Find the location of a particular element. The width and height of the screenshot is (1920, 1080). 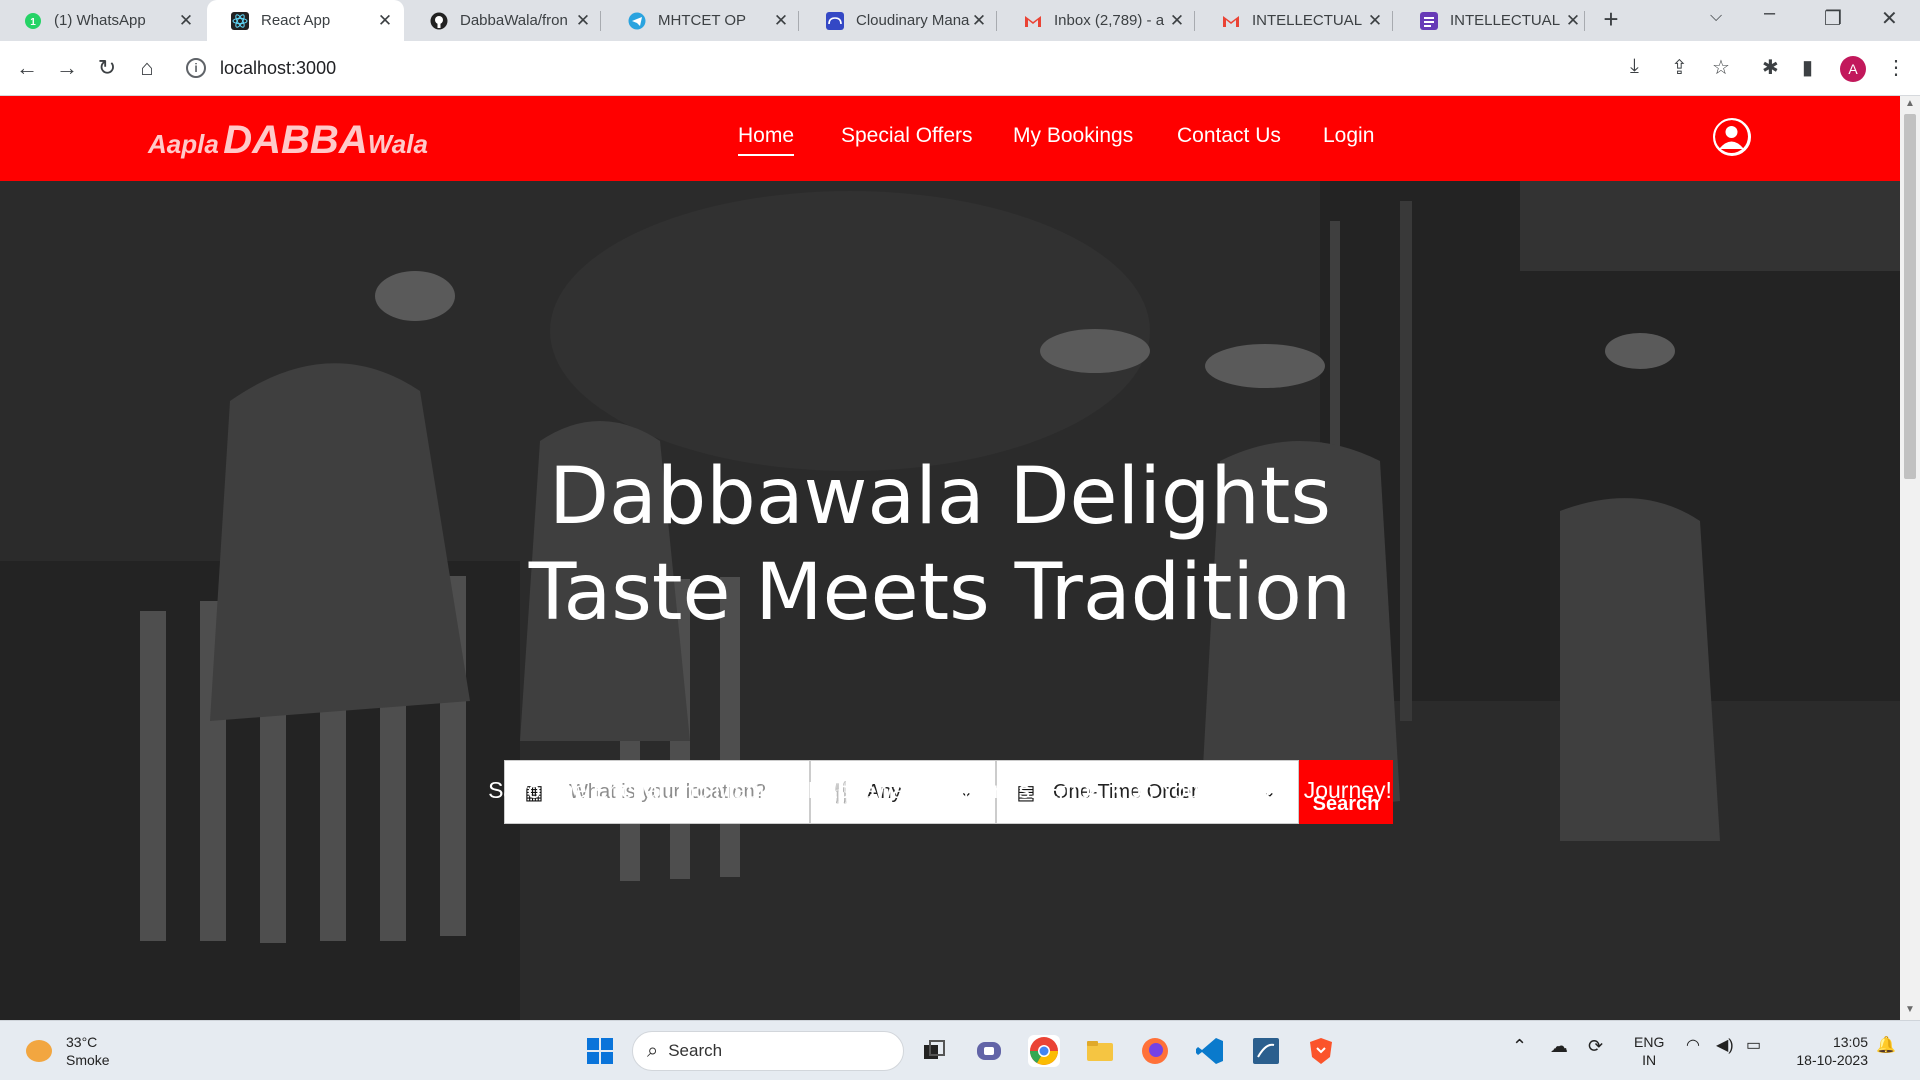

share-icon: ⇪ is located at coordinates (1679, 67).